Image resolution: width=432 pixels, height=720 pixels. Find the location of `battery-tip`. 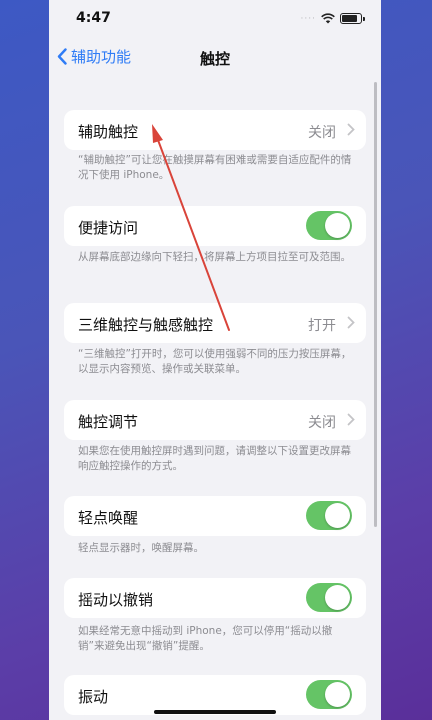

battery-tip is located at coordinates (364, 18).